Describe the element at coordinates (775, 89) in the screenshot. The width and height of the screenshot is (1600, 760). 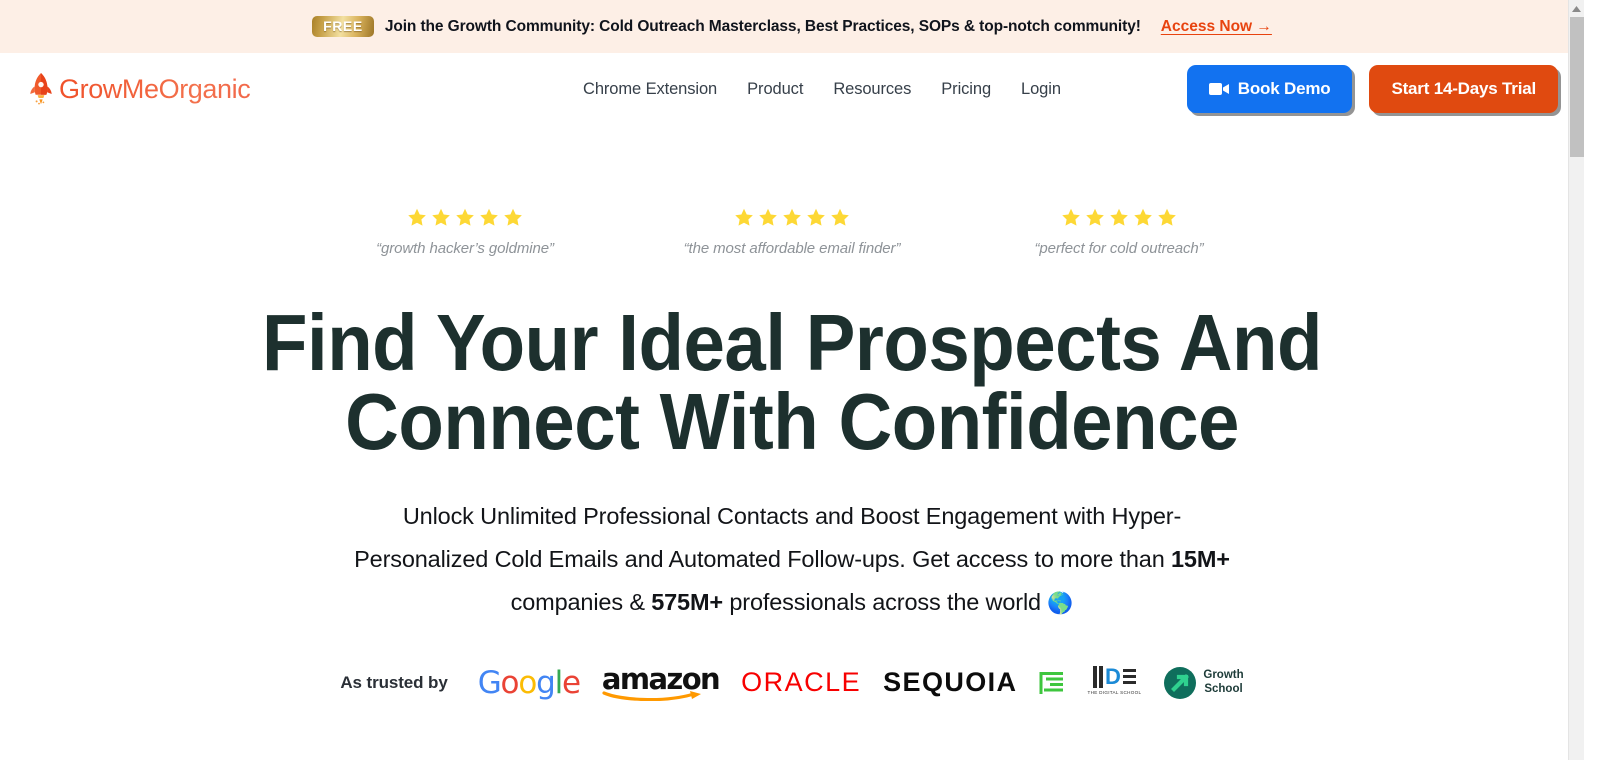
I see `nav-item-product: Product` at that location.